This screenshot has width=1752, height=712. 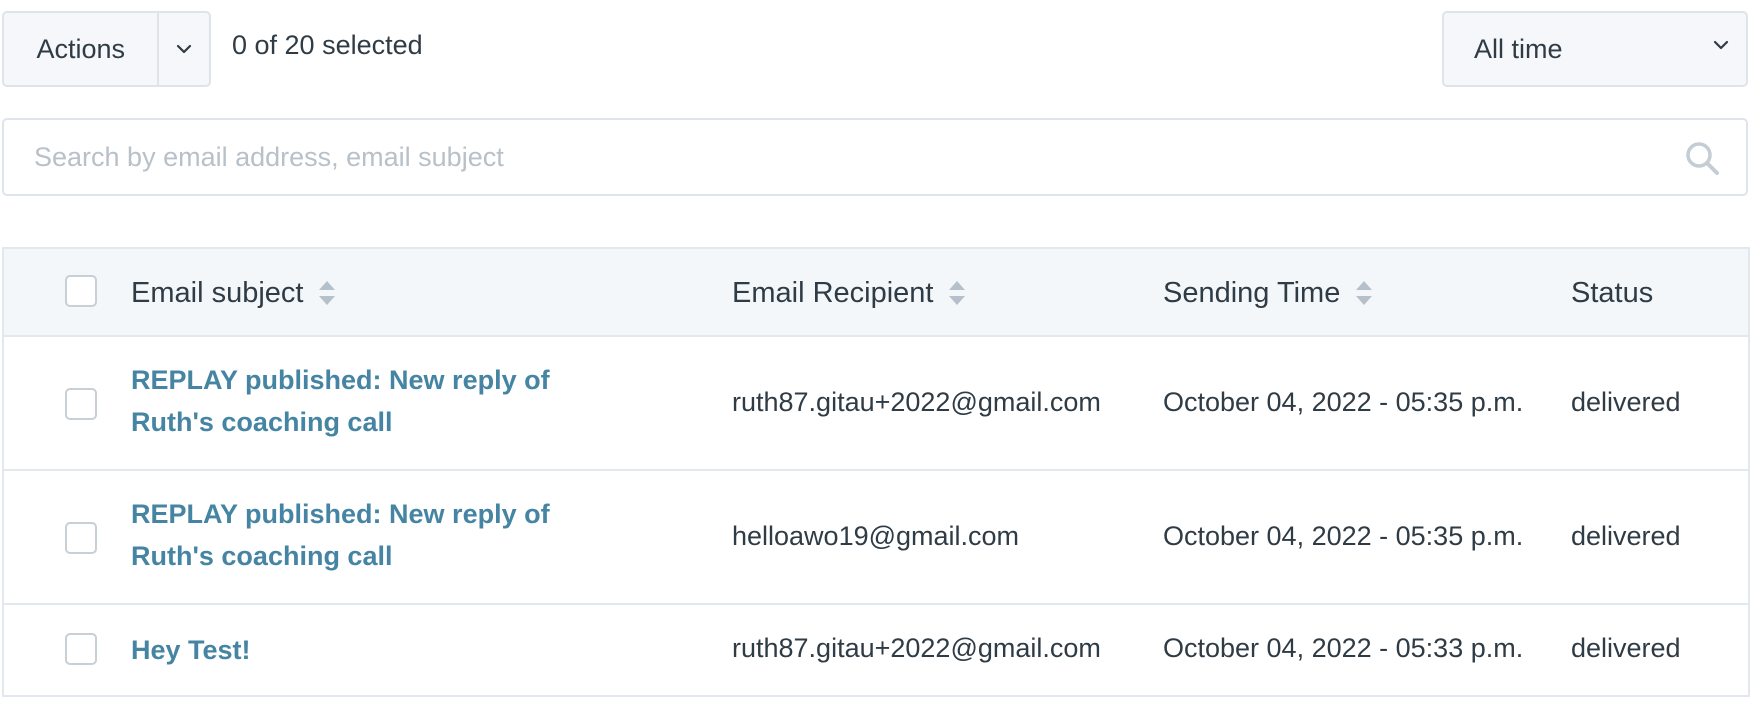 I want to click on email-subject-link: Hey Test!, so click(x=371, y=650).